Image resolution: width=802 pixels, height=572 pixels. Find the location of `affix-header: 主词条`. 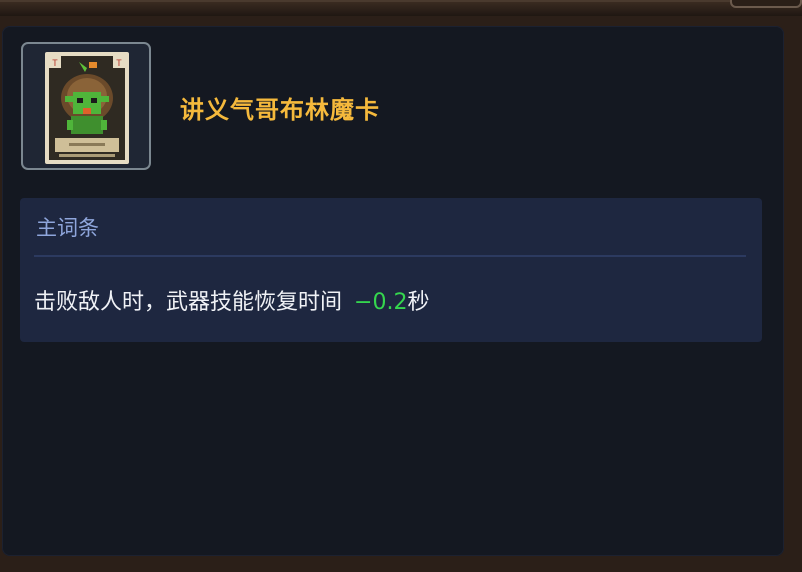

affix-header: 主词条 is located at coordinates (67, 228).